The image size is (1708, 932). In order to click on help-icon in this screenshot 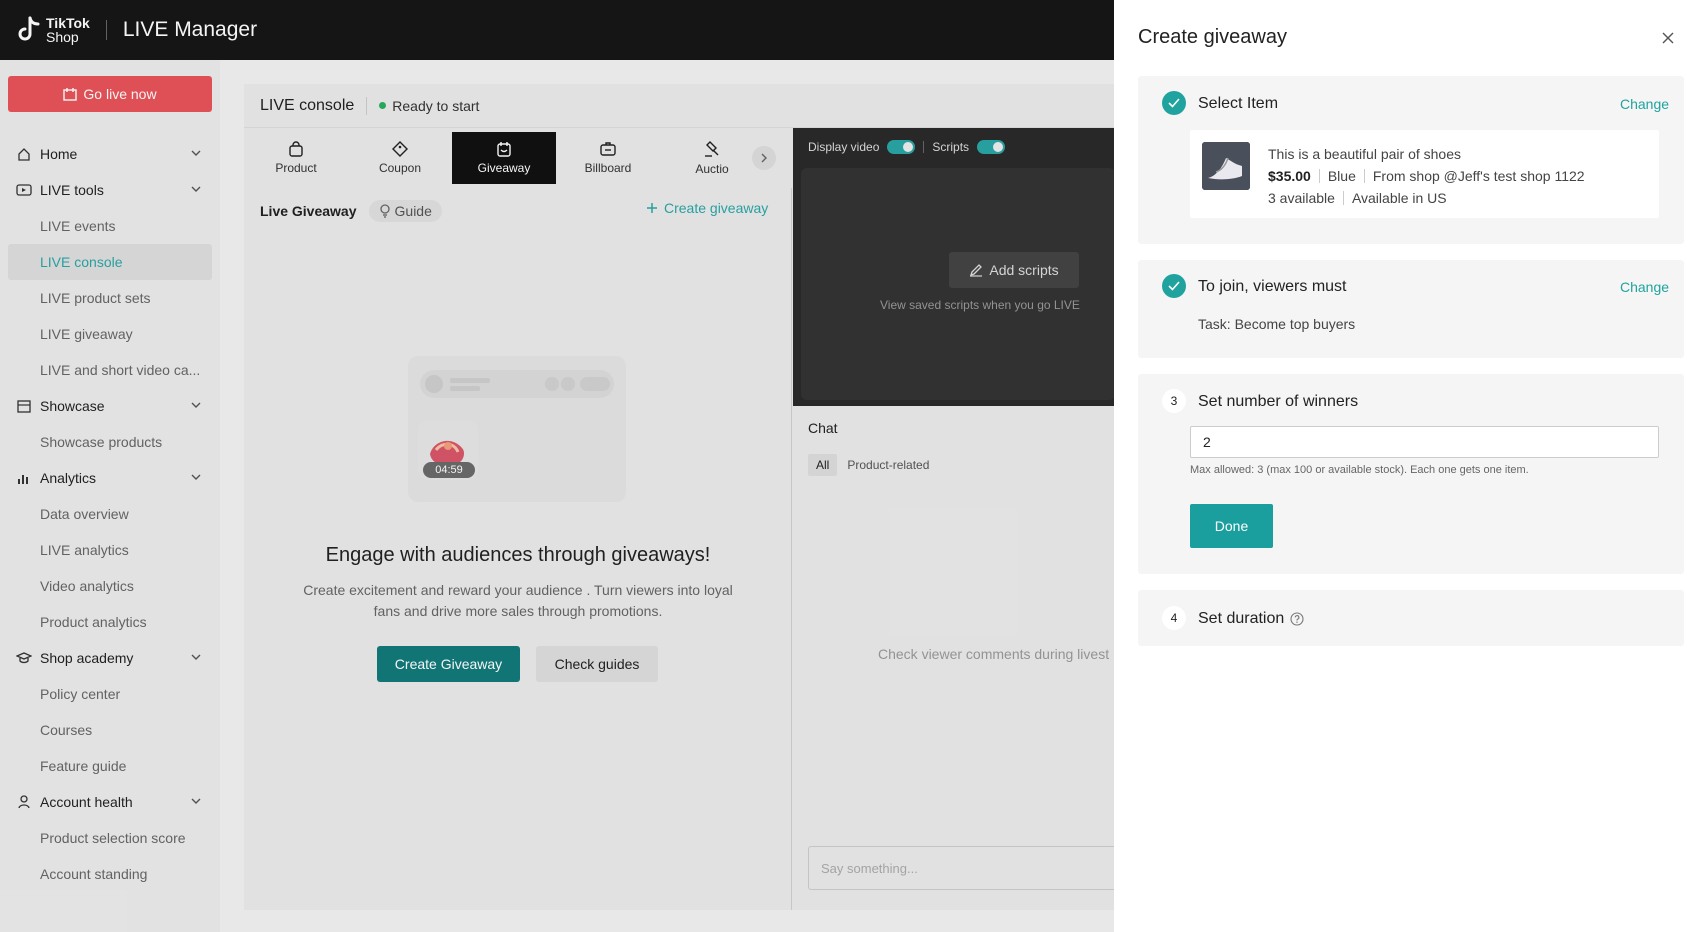, I will do `click(1297, 619)`.